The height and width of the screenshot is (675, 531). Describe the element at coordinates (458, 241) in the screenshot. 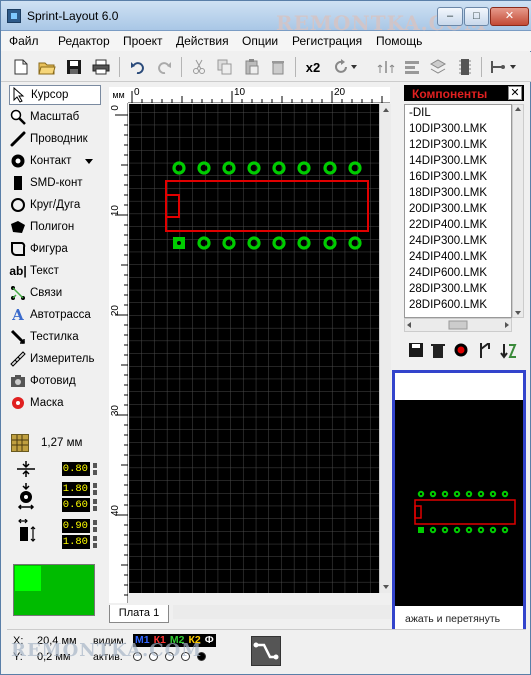

I see `list-item: 24DIP300.LMK` at that location.